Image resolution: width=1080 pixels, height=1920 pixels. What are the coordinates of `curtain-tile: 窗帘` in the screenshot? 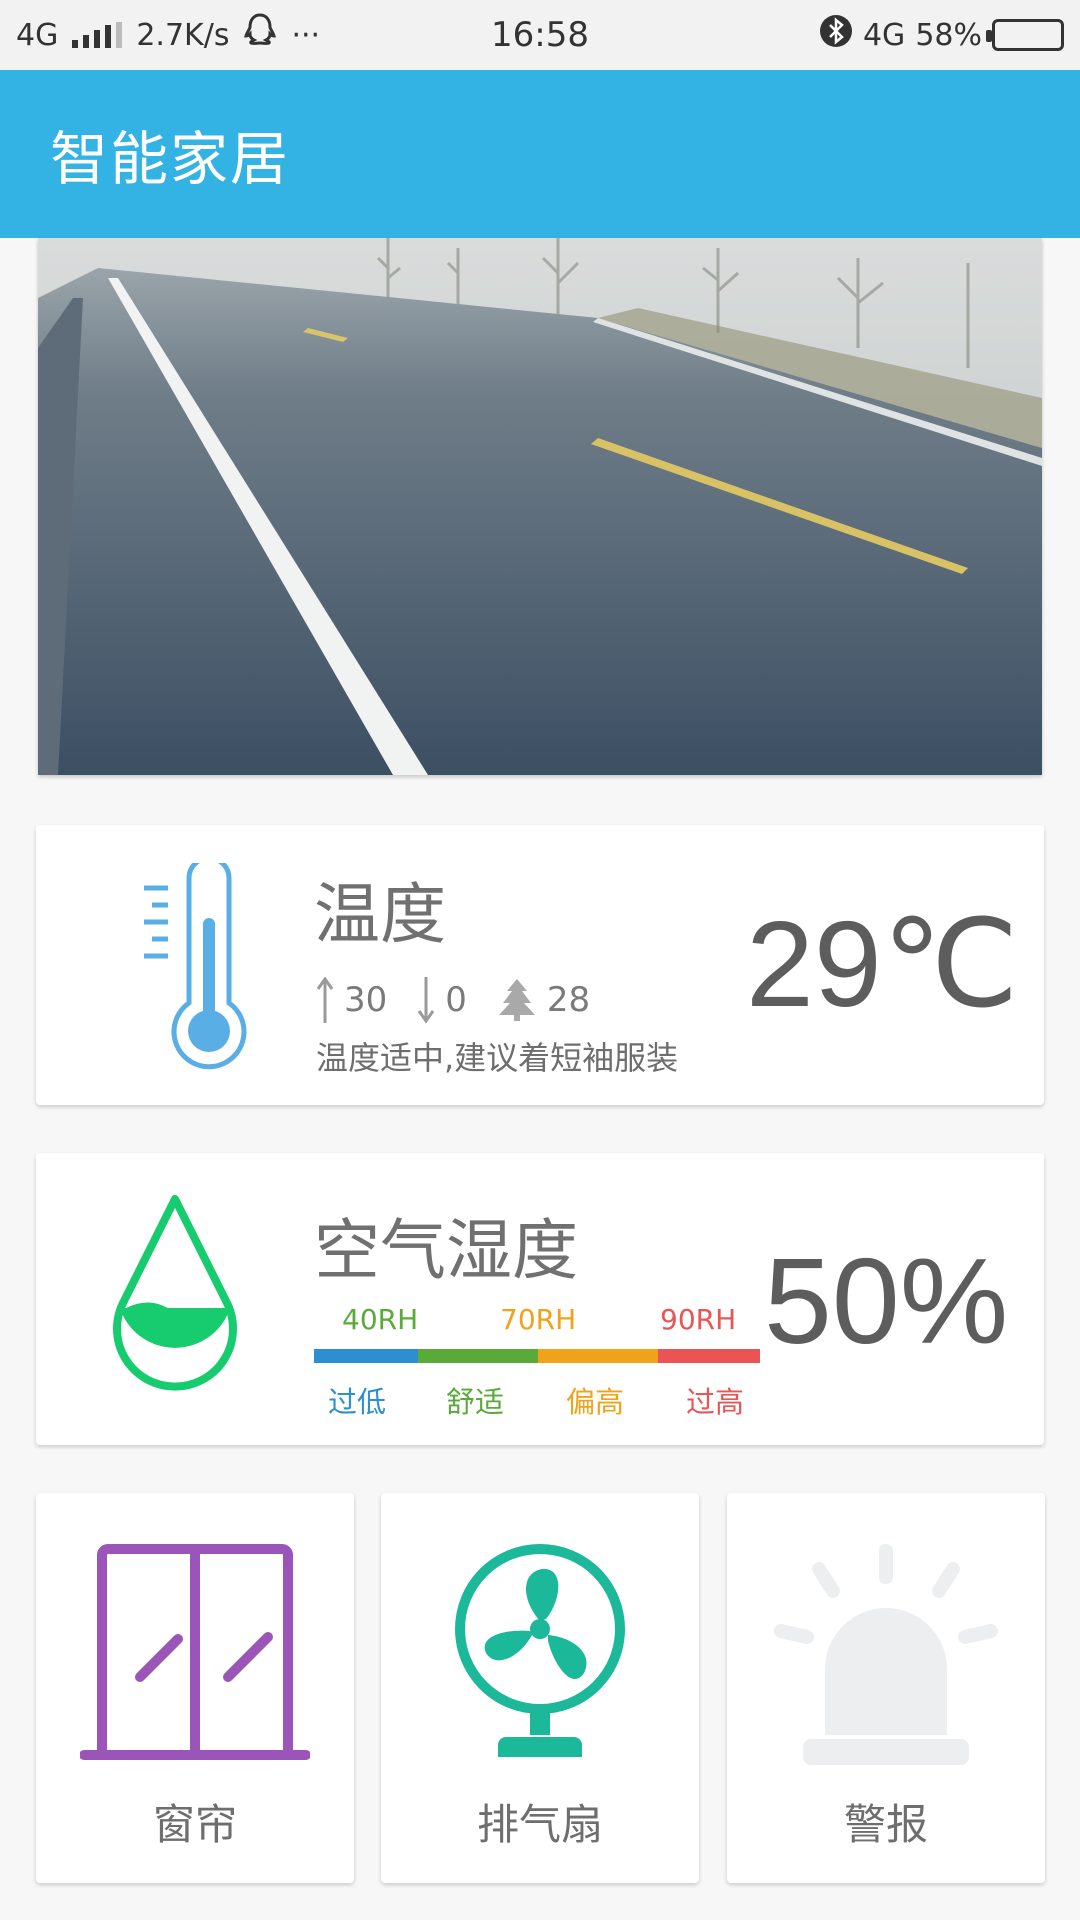 It's located at (195, 1688).